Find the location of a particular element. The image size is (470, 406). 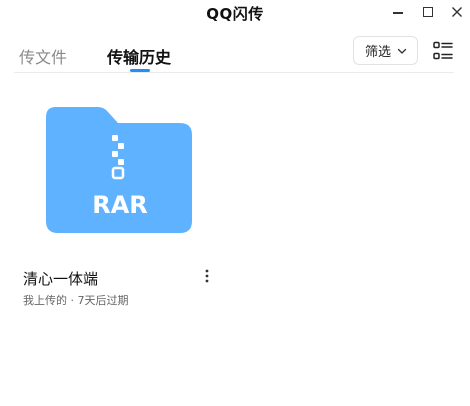

file-type-label: RAR is located at coordinates (120, 205).